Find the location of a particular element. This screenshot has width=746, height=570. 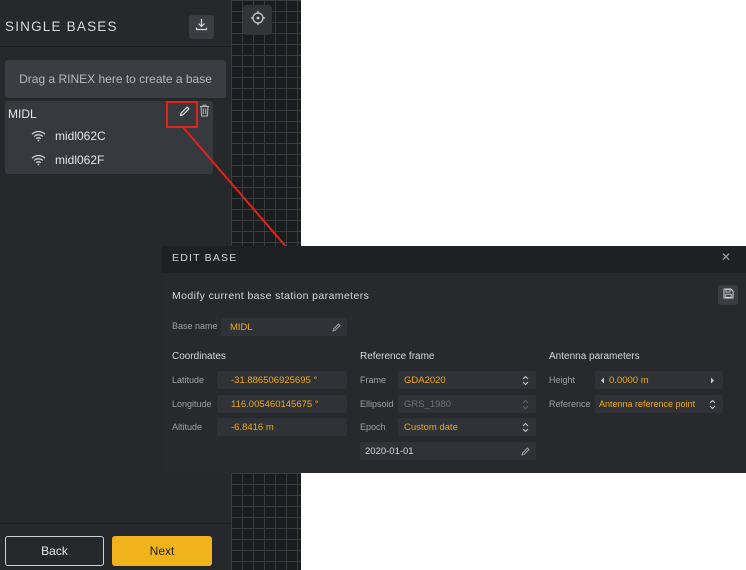

rover-item: midl062F is located at coordinates (67, 160).